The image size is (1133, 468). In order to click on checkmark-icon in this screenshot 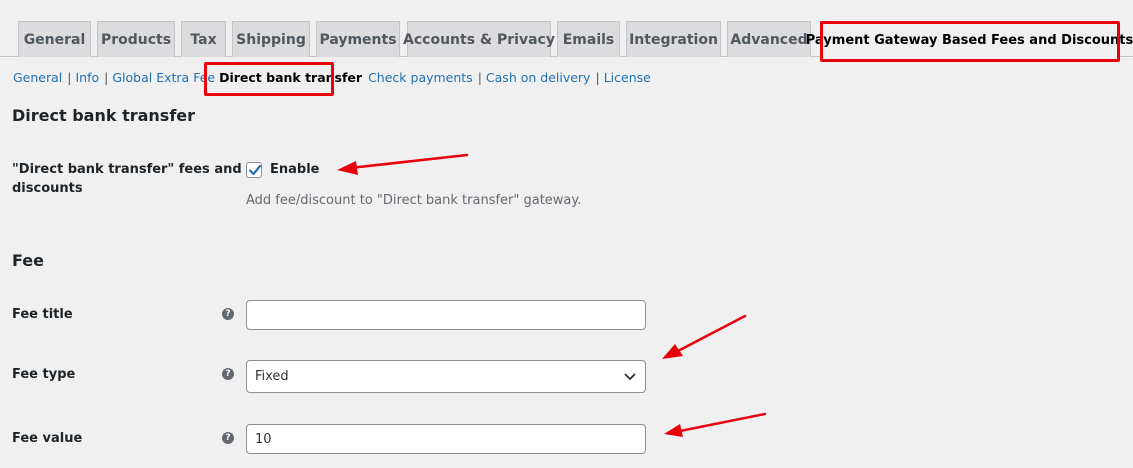, I will do `click(255, 170)`.